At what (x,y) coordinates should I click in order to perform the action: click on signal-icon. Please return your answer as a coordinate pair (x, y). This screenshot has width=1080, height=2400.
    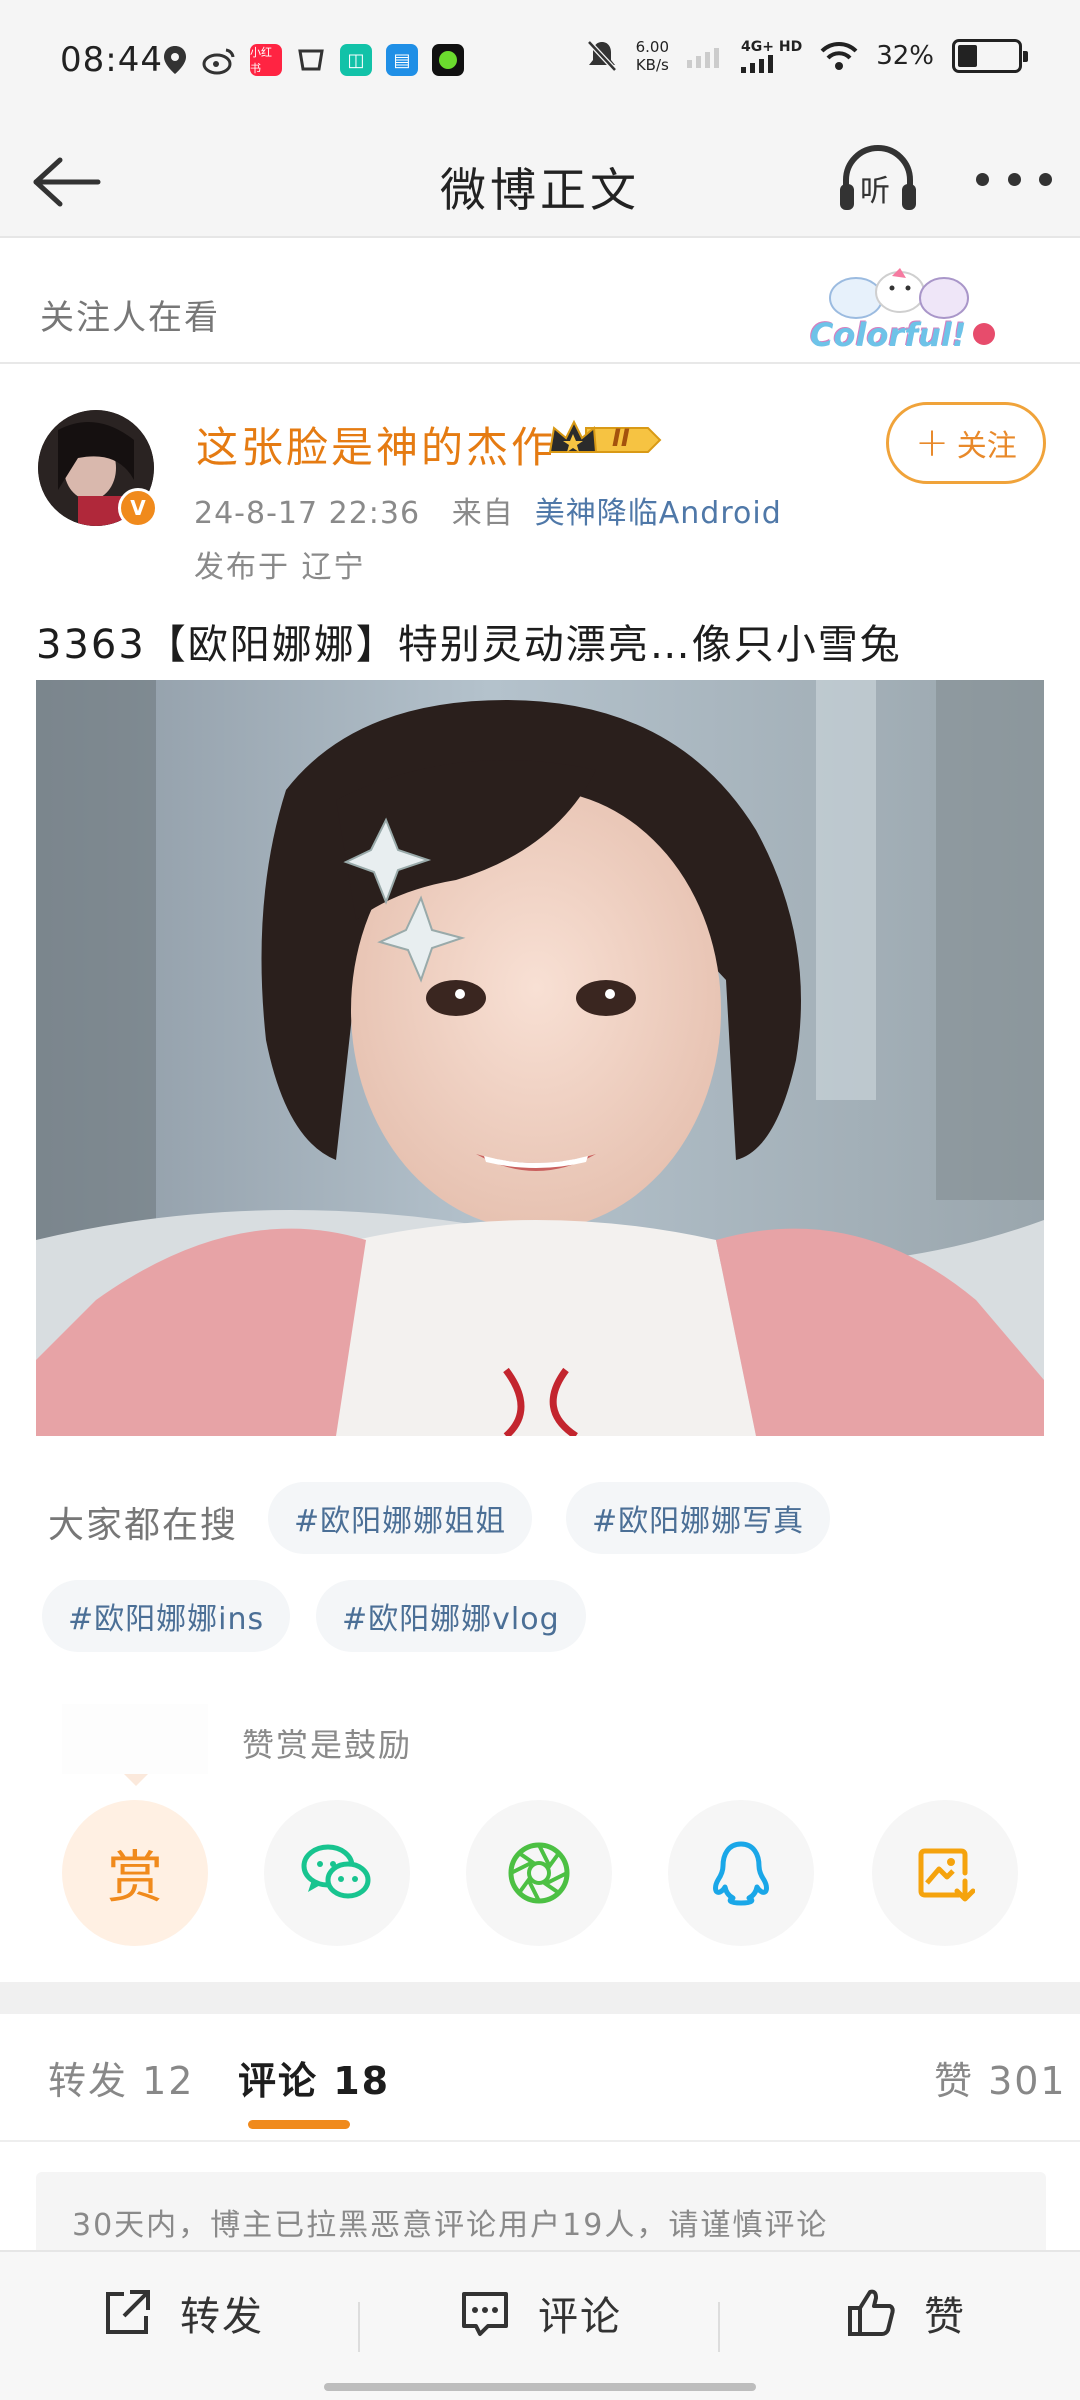
    Looking at the image, I should click on (757, 64).